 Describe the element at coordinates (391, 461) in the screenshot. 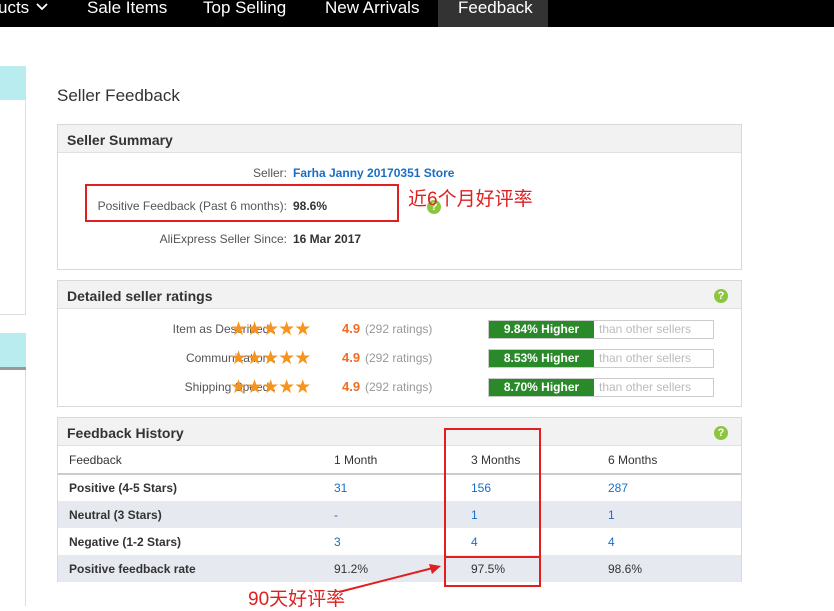

I see `column-header: 1 Month` at that location.